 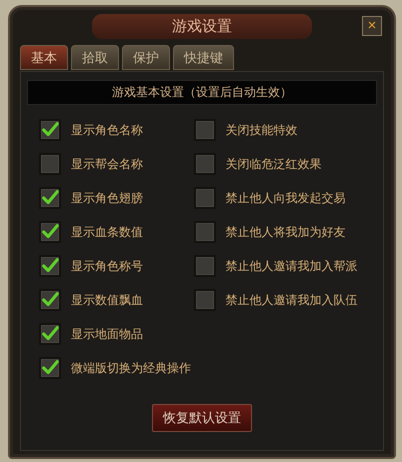 I want to click on checkbox-label: 显示角色翅膀, so click(x=107, y=198).